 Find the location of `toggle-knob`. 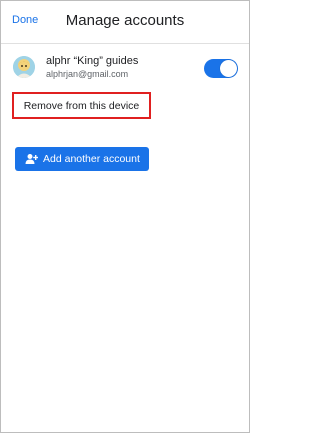

toggle-knob is located at coordinates (228, 68).